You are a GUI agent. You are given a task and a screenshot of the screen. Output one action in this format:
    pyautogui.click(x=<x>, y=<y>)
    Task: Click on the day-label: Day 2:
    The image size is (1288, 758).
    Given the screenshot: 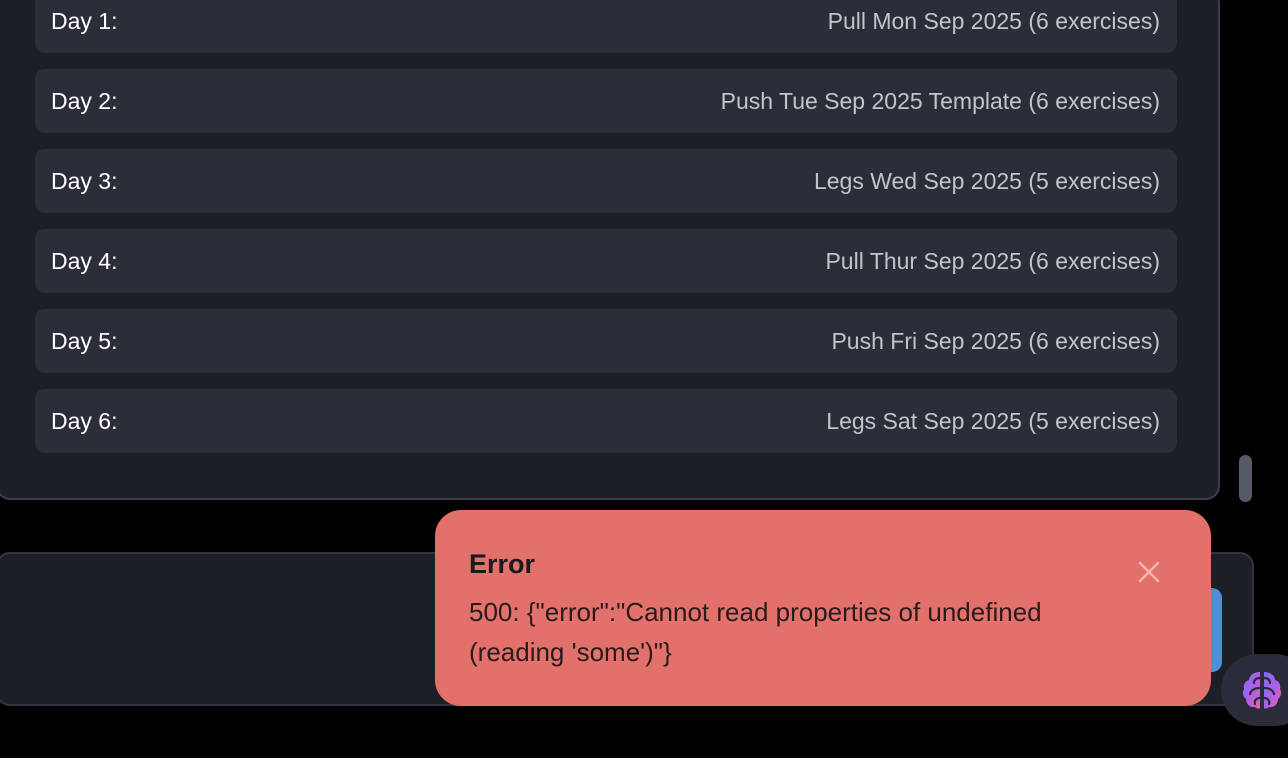 What is the action you would take?
    pyautogui.click(x=84, y=100)
    